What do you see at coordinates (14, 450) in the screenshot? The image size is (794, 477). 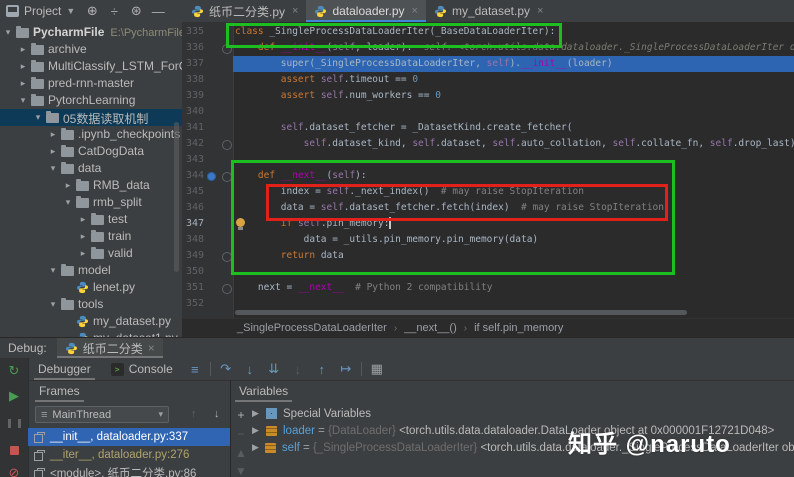 I see `stop-icon` at bounding box center [14, 450].